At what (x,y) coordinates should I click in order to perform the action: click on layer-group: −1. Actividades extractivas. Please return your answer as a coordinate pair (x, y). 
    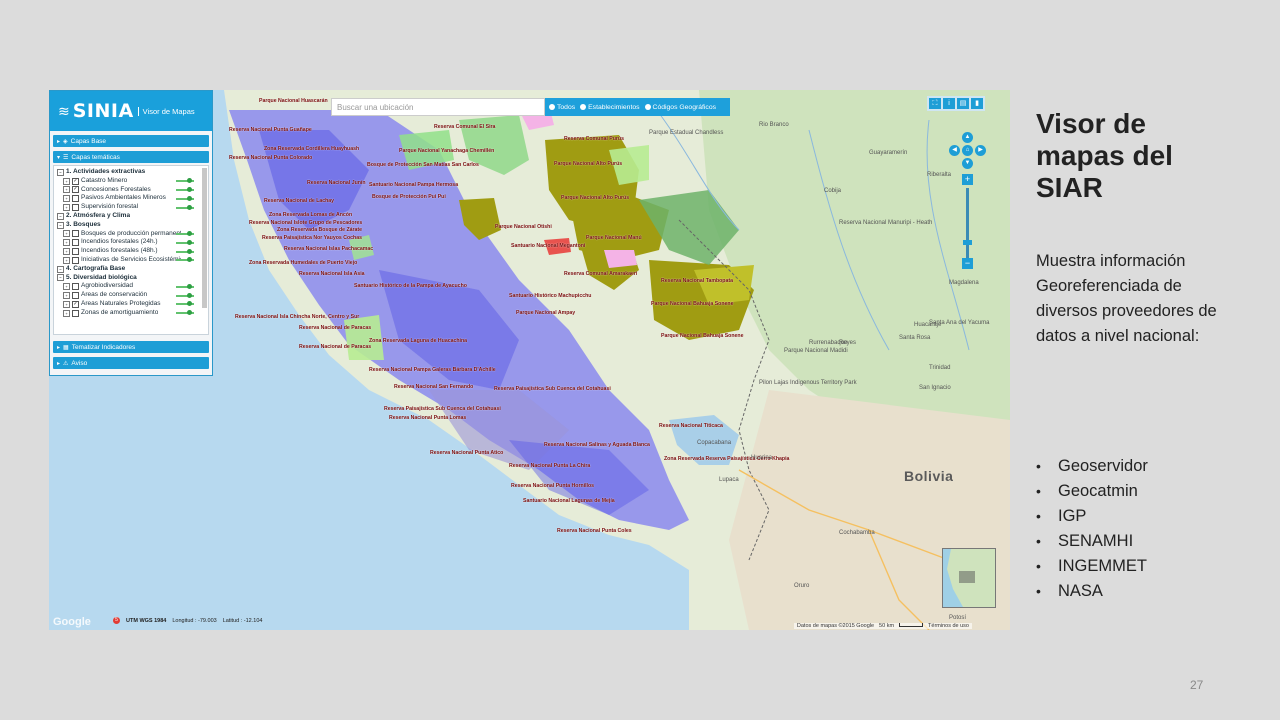
    Looking at the image, I should click on (132, 172).